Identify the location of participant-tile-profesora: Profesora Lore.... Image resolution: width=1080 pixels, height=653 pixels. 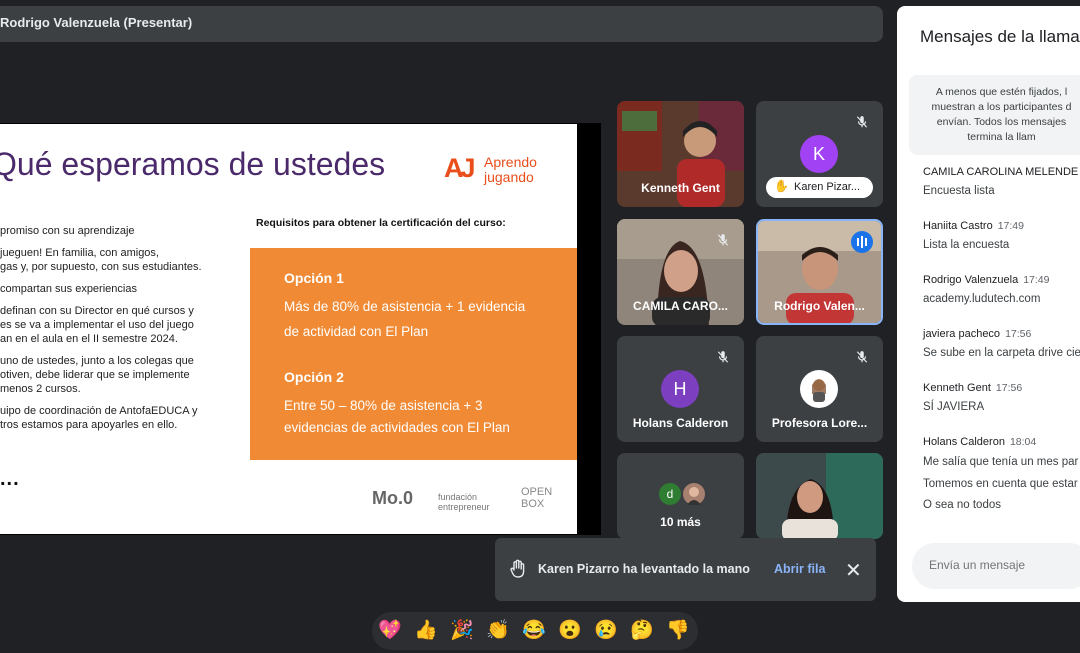
(819, 389).